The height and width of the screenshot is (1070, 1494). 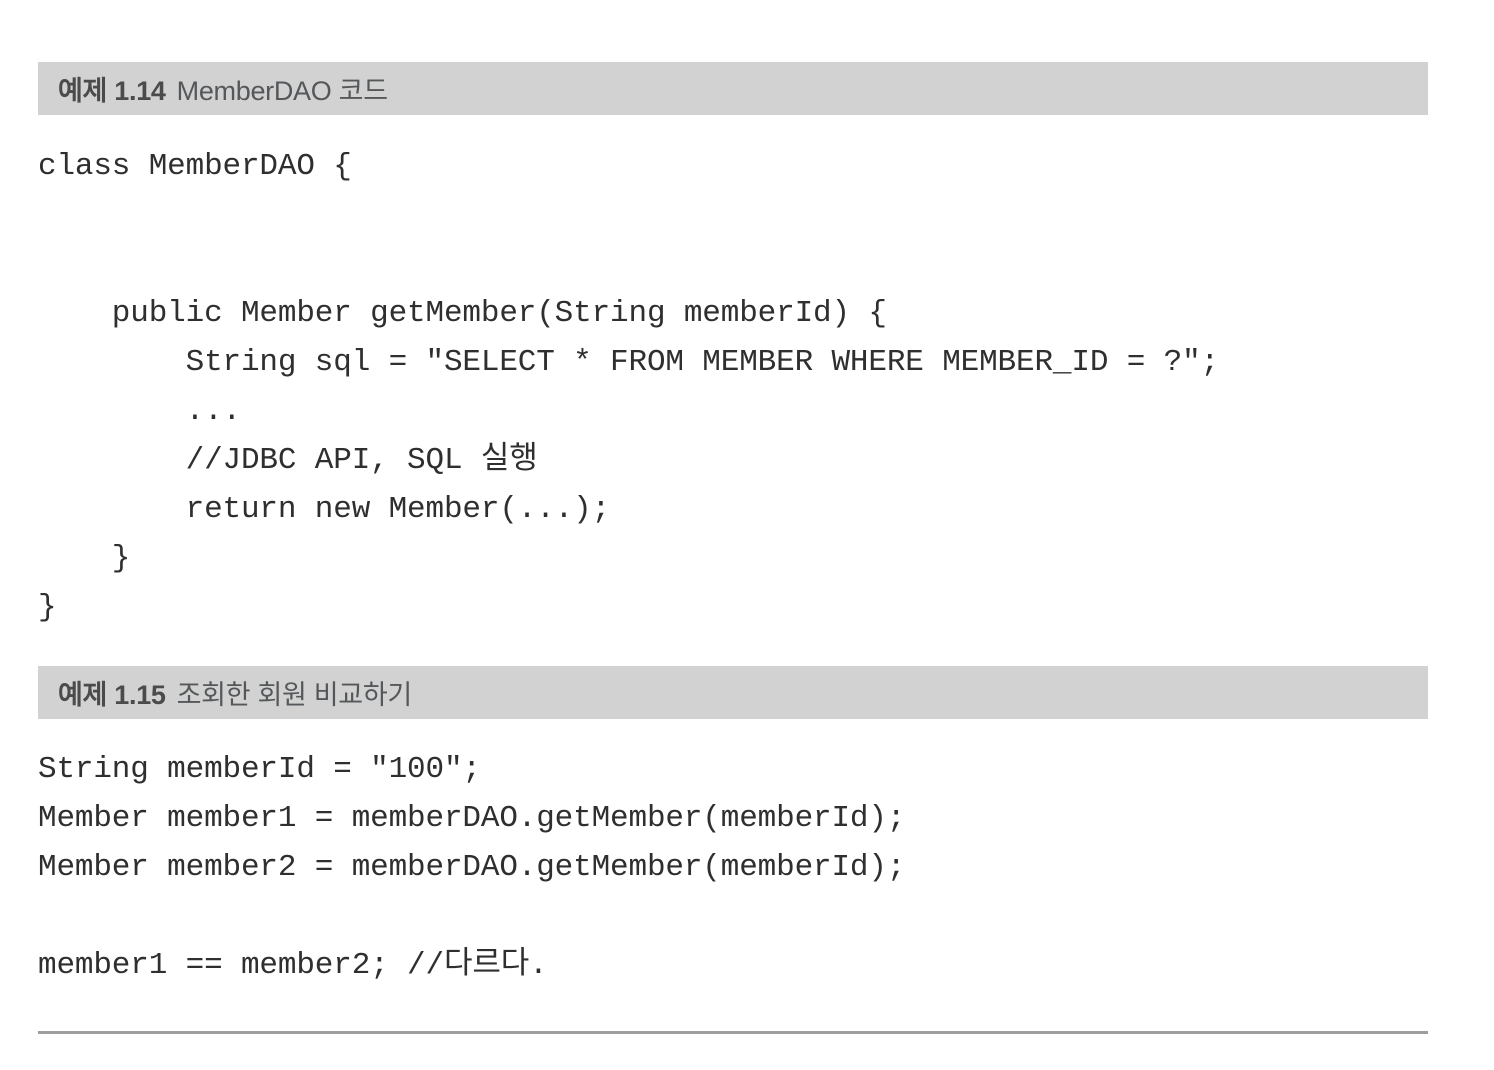 I want to click on caption-title-2: 조회한 회원 비교하기, so click(x=294, y=695).